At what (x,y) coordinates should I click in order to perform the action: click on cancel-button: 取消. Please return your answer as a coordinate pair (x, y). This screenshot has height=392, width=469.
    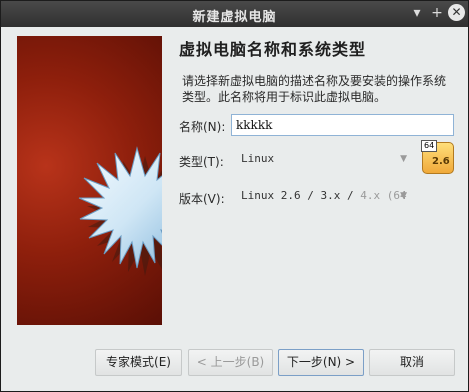
    Looking at the image, I should click on (412, 362).